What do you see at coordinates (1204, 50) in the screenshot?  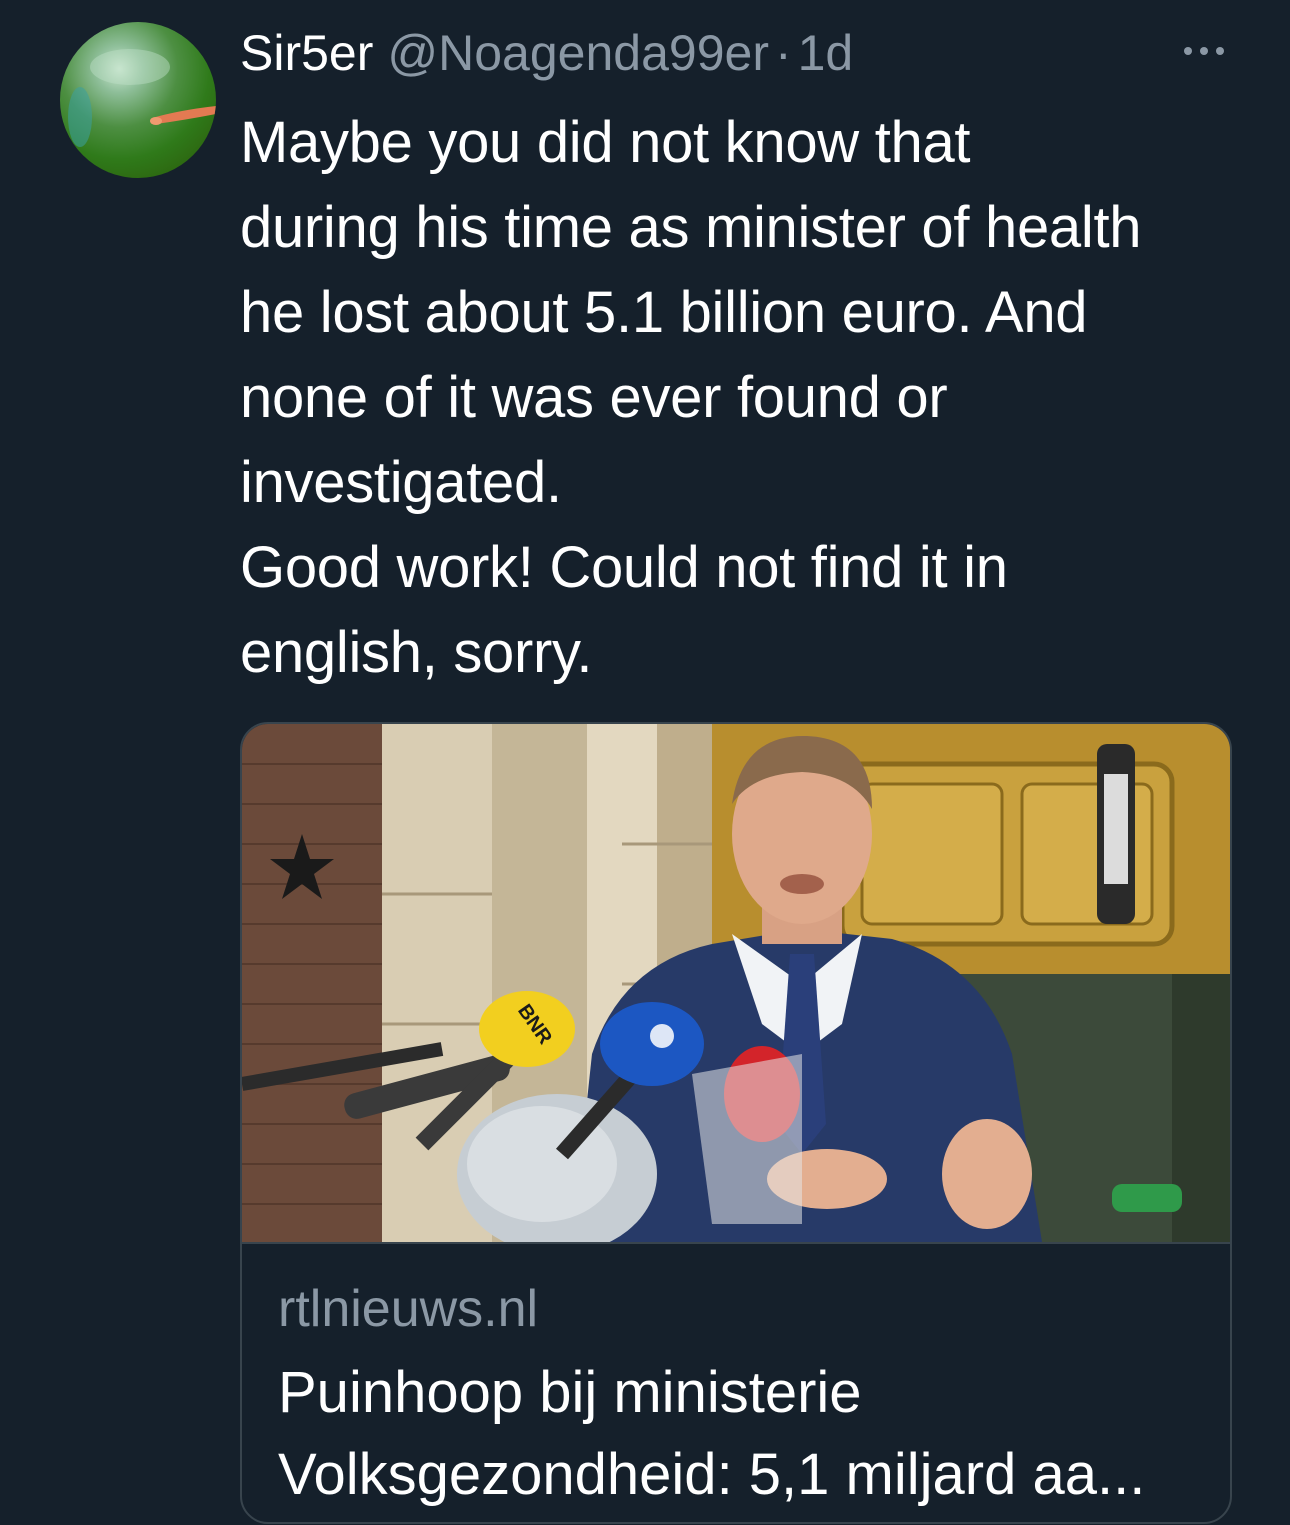 I see `more-options-button` at bounding box center [1204, 50].